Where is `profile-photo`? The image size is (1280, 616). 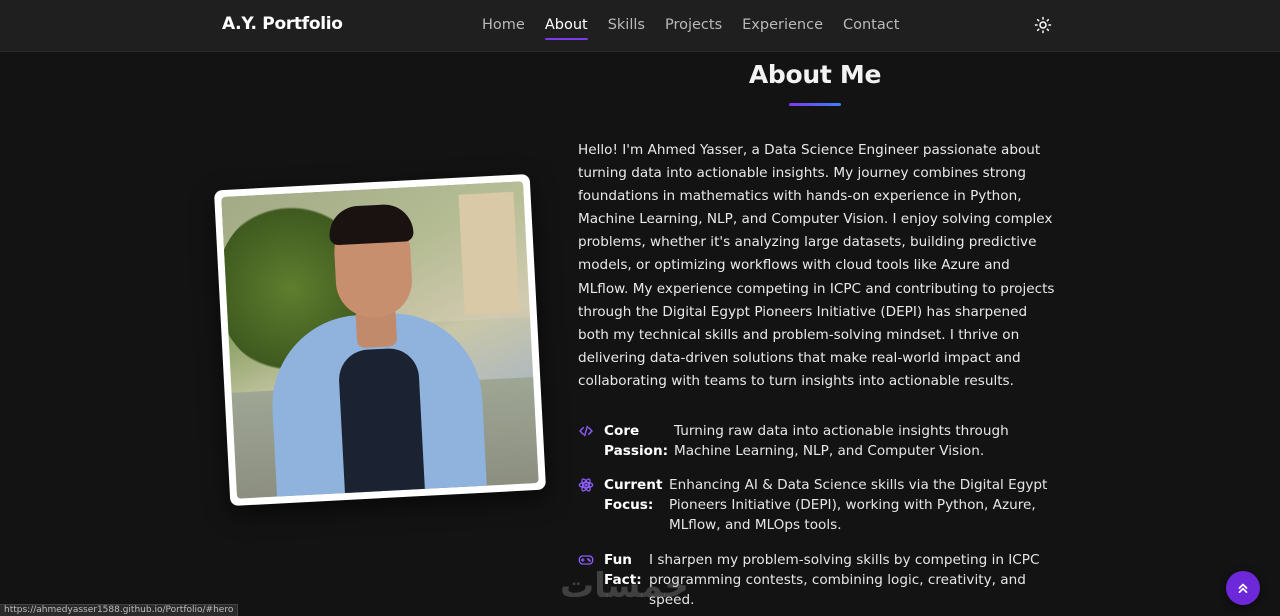
profile-photo is located at coordinates (380, 340).